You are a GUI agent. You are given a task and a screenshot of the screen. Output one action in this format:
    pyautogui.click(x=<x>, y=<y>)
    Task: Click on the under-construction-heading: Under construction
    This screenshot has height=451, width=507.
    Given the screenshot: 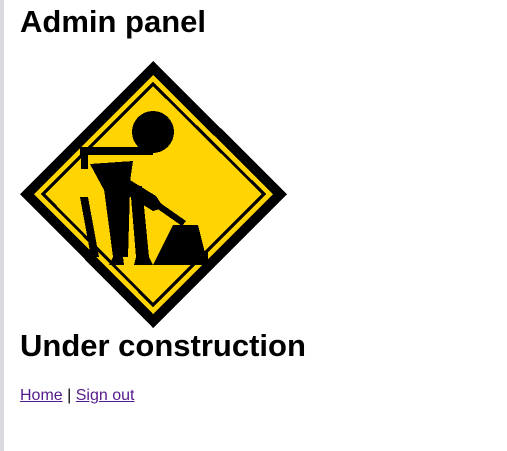 What is the action you would take?
    pyautogui.click(x=163, y=345)
    